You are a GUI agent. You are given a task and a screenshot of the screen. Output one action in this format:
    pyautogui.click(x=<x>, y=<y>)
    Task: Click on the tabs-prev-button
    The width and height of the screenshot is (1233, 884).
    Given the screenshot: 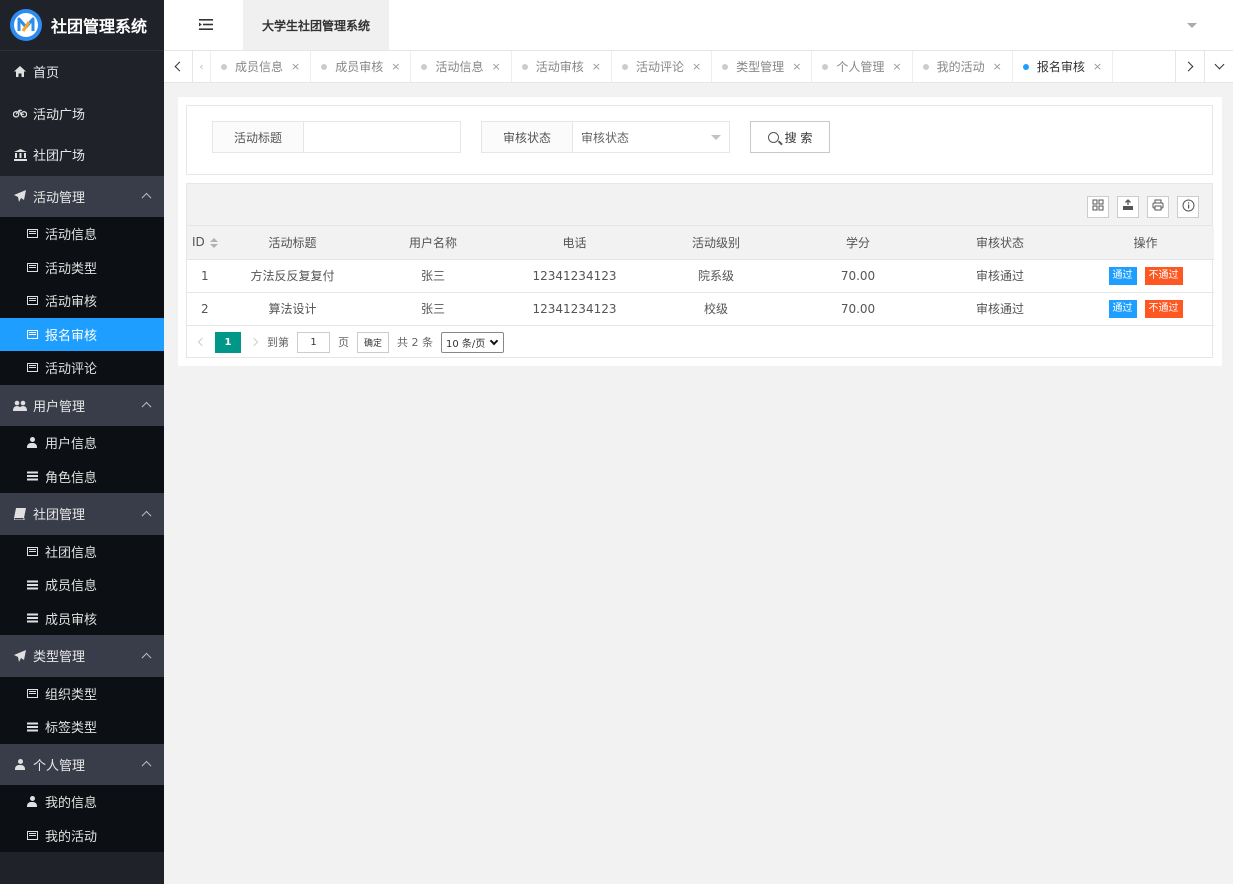 What is the action you would take?
    pyautogui.click(x=178, y=66)
    